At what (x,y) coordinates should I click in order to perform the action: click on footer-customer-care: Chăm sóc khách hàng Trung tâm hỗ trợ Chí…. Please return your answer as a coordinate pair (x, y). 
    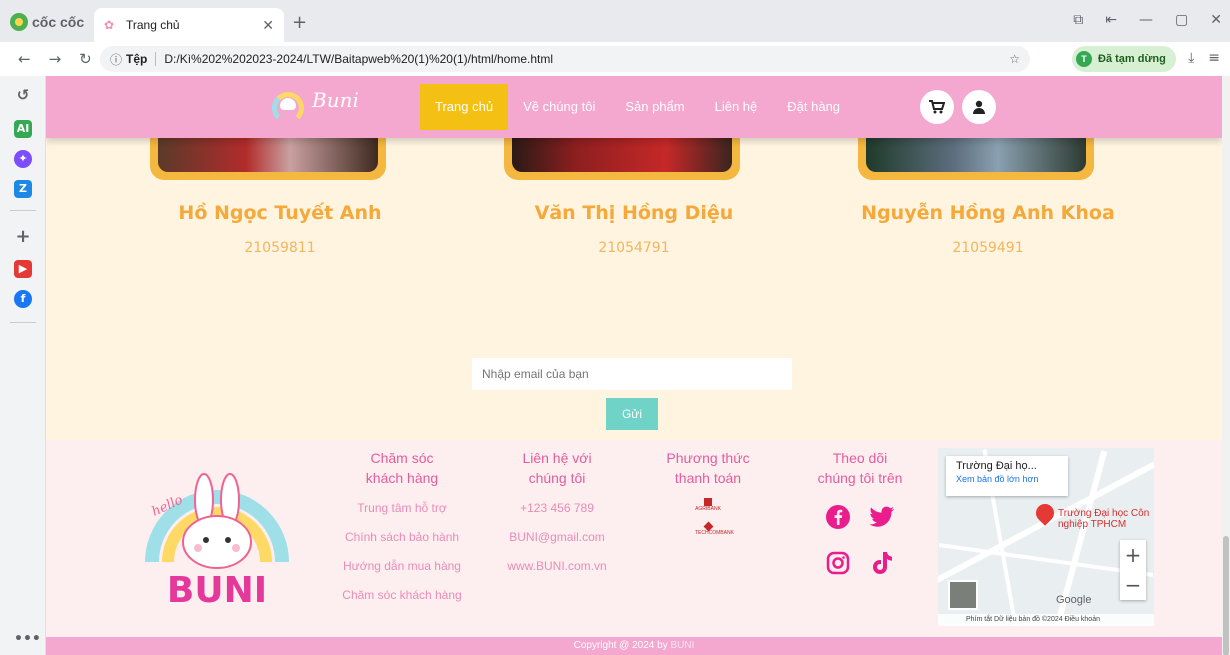
    Looking at the image, I should click on (402, 526).